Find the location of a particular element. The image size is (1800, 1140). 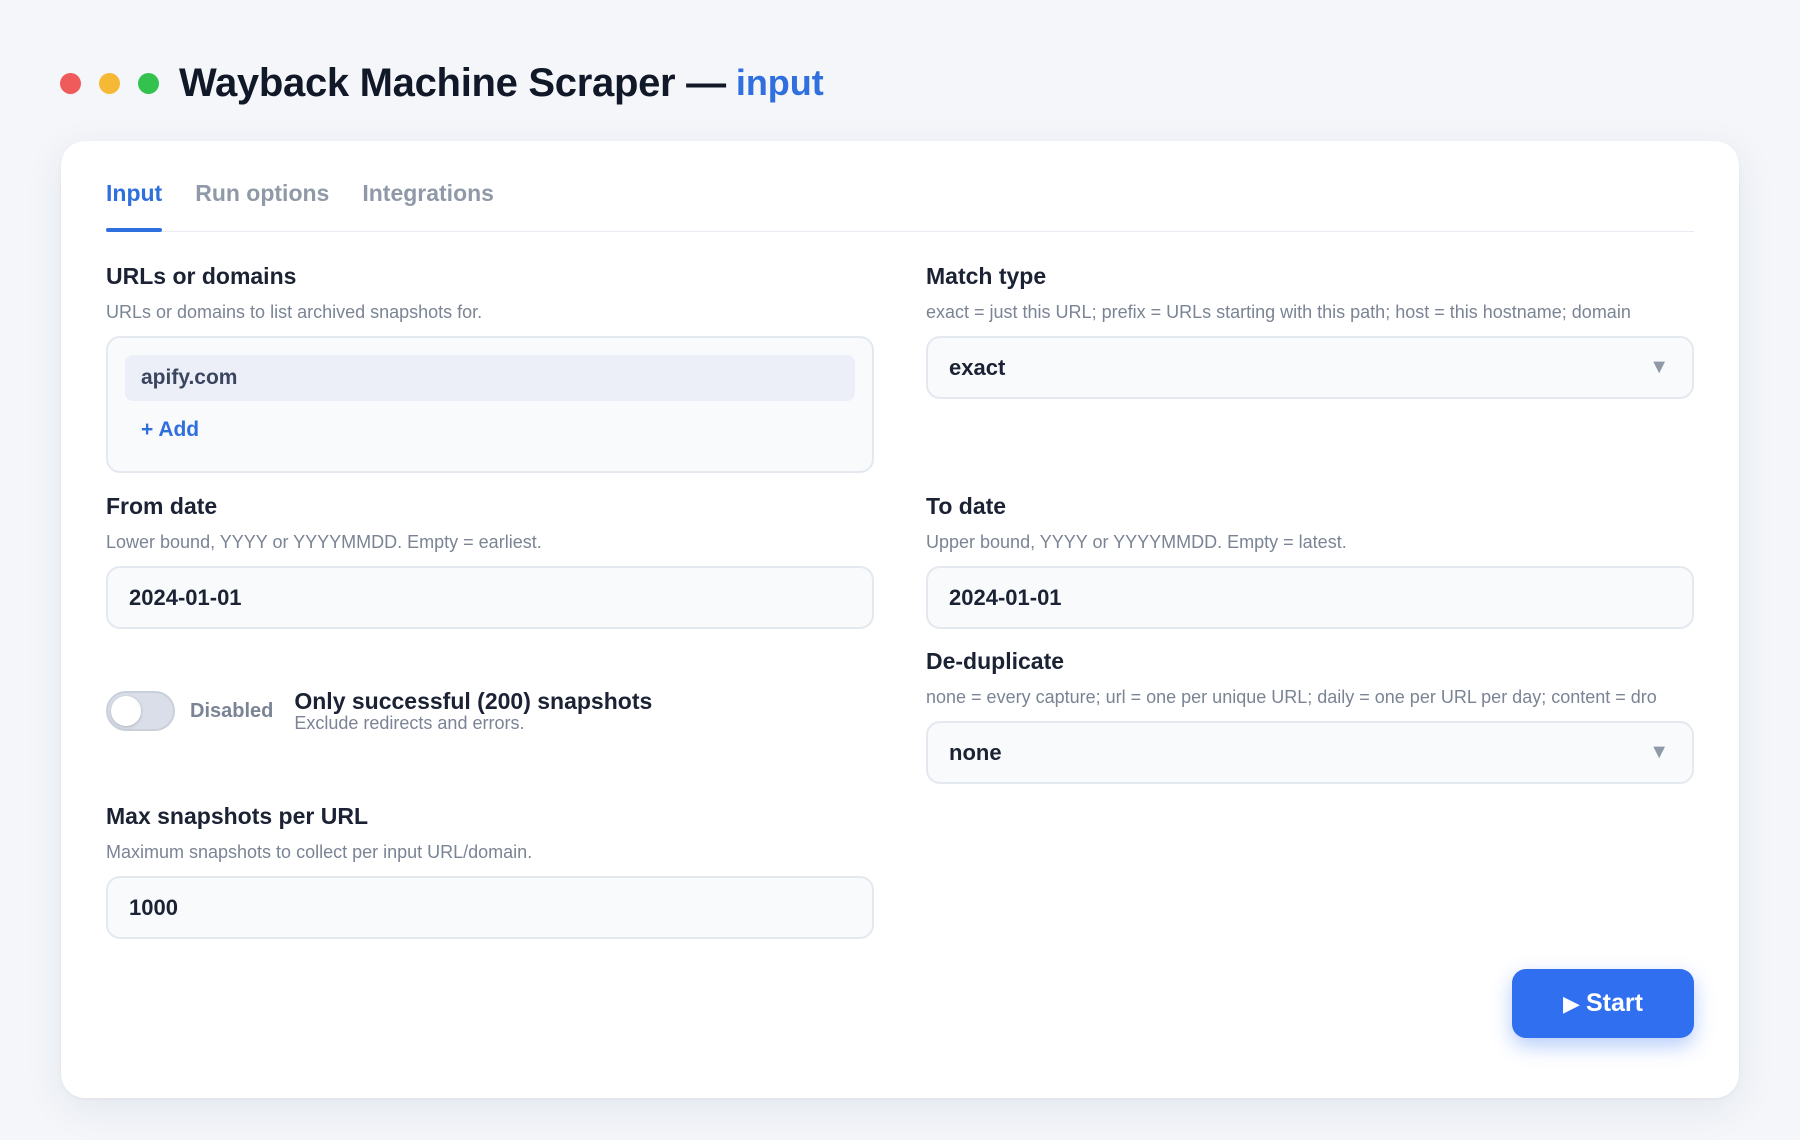

close-window-button is located at coordinates (70, 83).